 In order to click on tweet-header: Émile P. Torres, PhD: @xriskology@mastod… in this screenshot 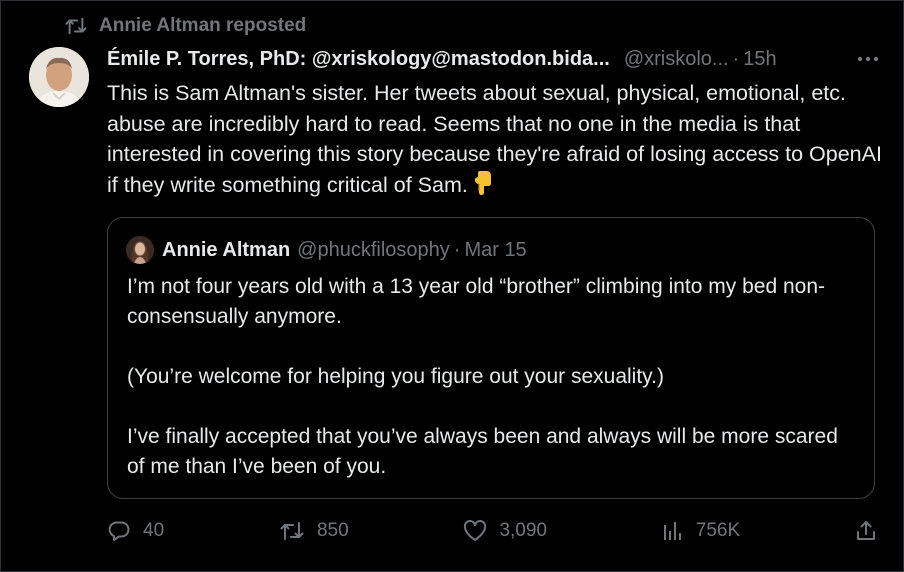, I will do `click(493, 59)`.